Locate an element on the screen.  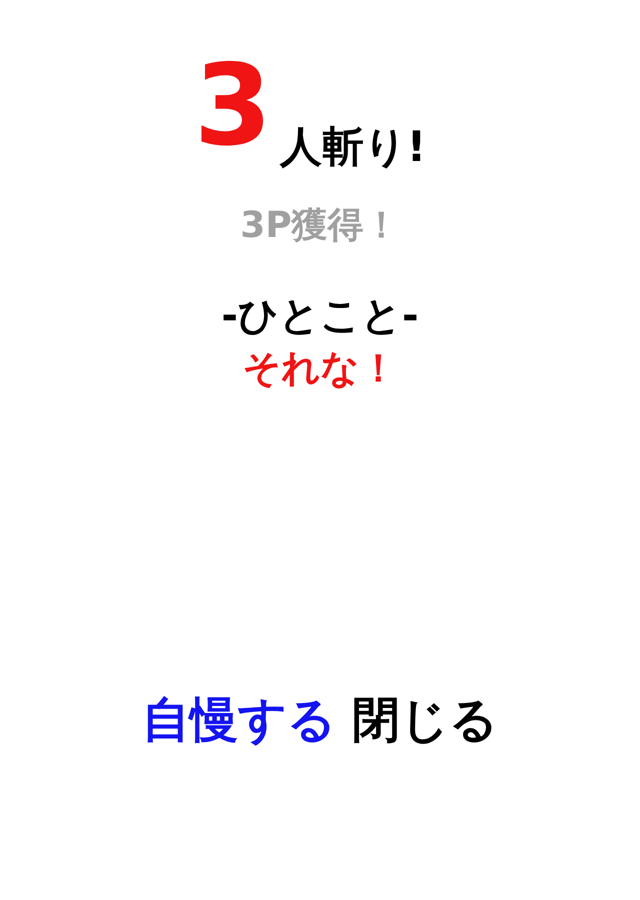
kill-label: 人斬り! is located at coordinates (353, 147).